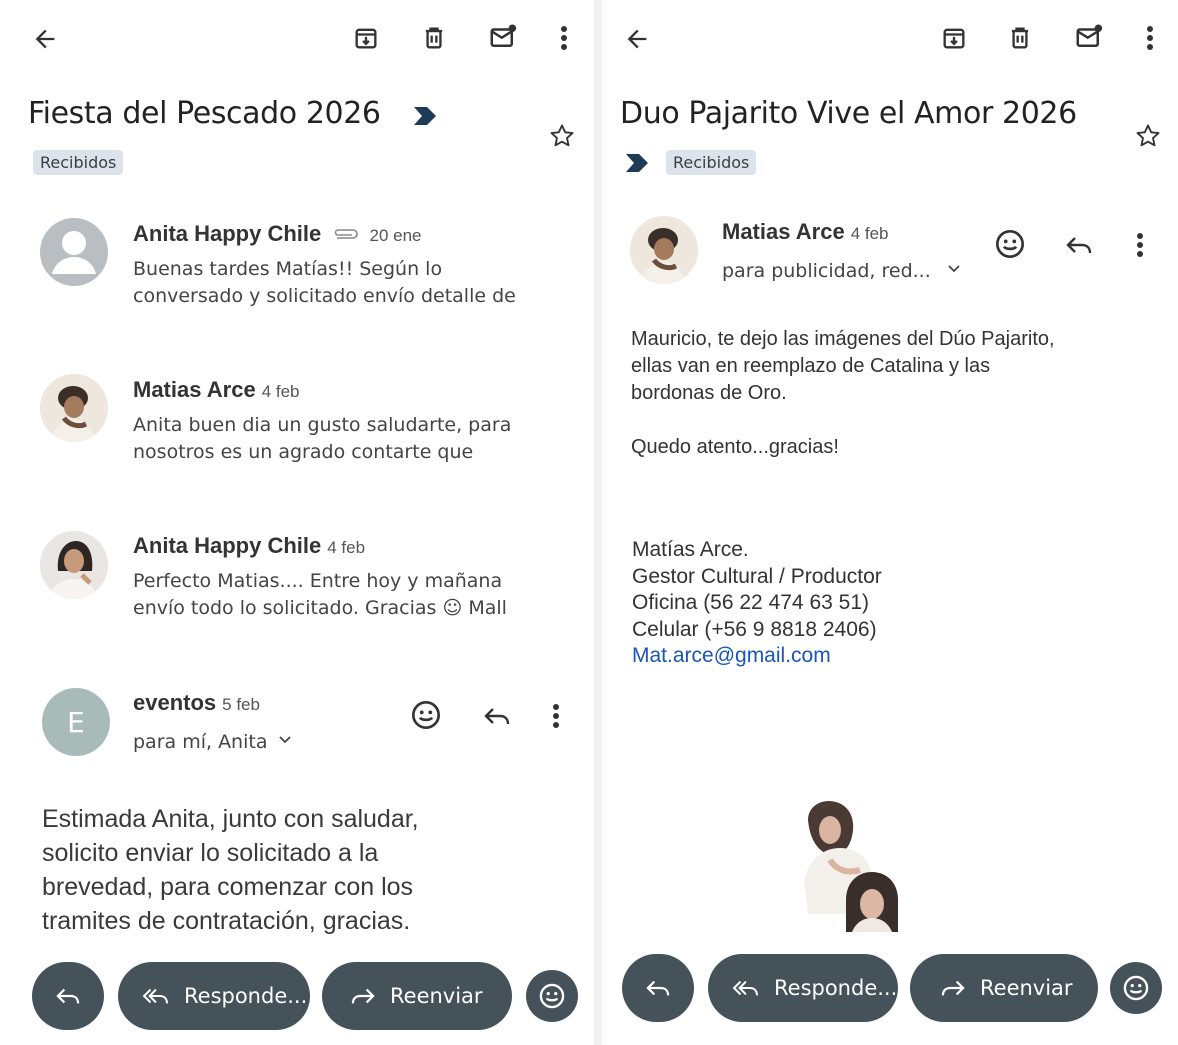 The height and width of the screenshot is (1045, 1178). Describe the element at coordinates (757, 576) in the screenshot. I see `signature-role: Gestor Cultural / Productor` at that location.